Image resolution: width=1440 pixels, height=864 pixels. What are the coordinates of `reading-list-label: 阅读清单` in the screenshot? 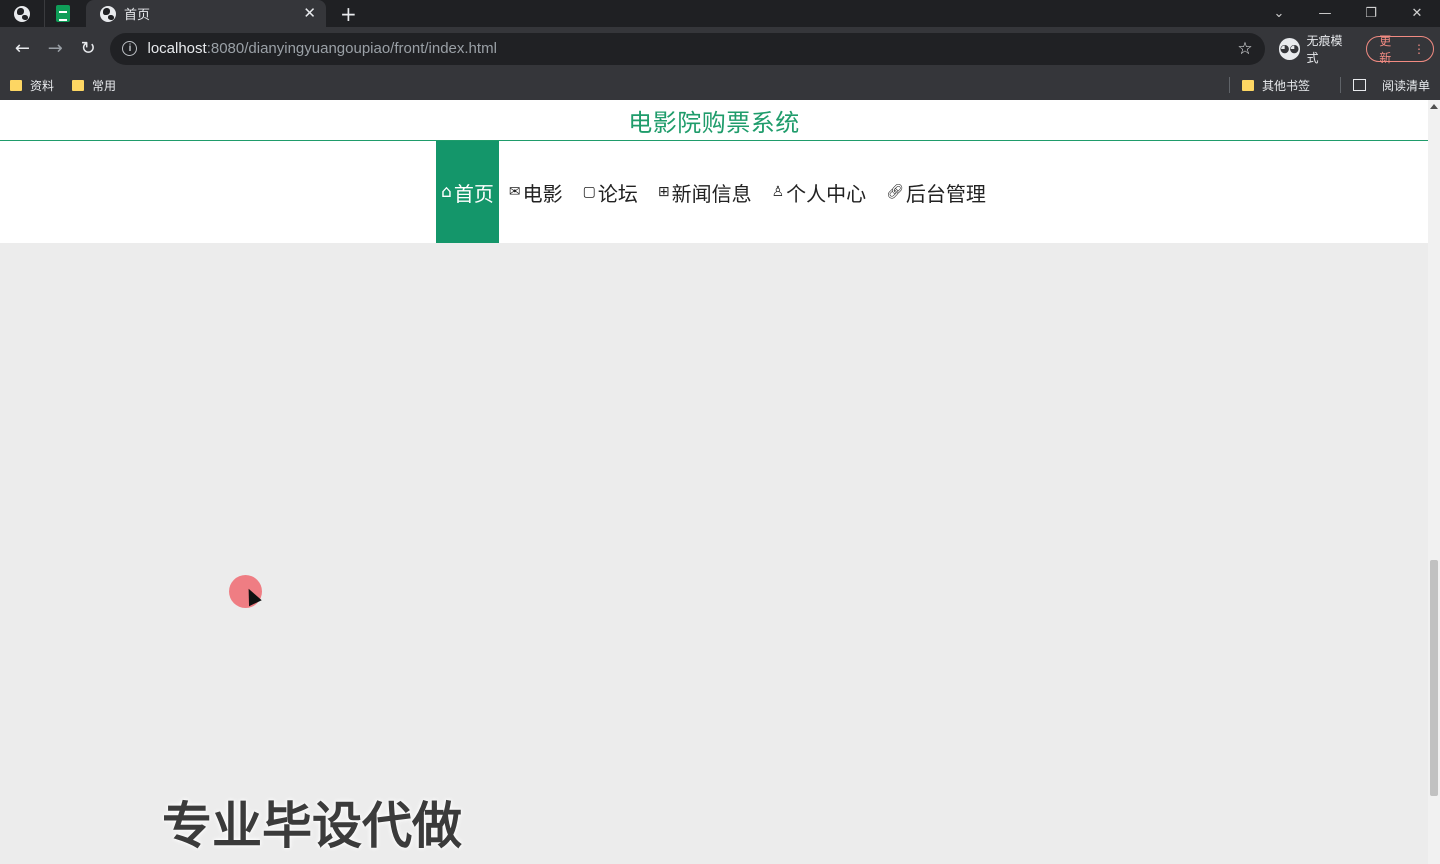 It's located at (1405, 85).